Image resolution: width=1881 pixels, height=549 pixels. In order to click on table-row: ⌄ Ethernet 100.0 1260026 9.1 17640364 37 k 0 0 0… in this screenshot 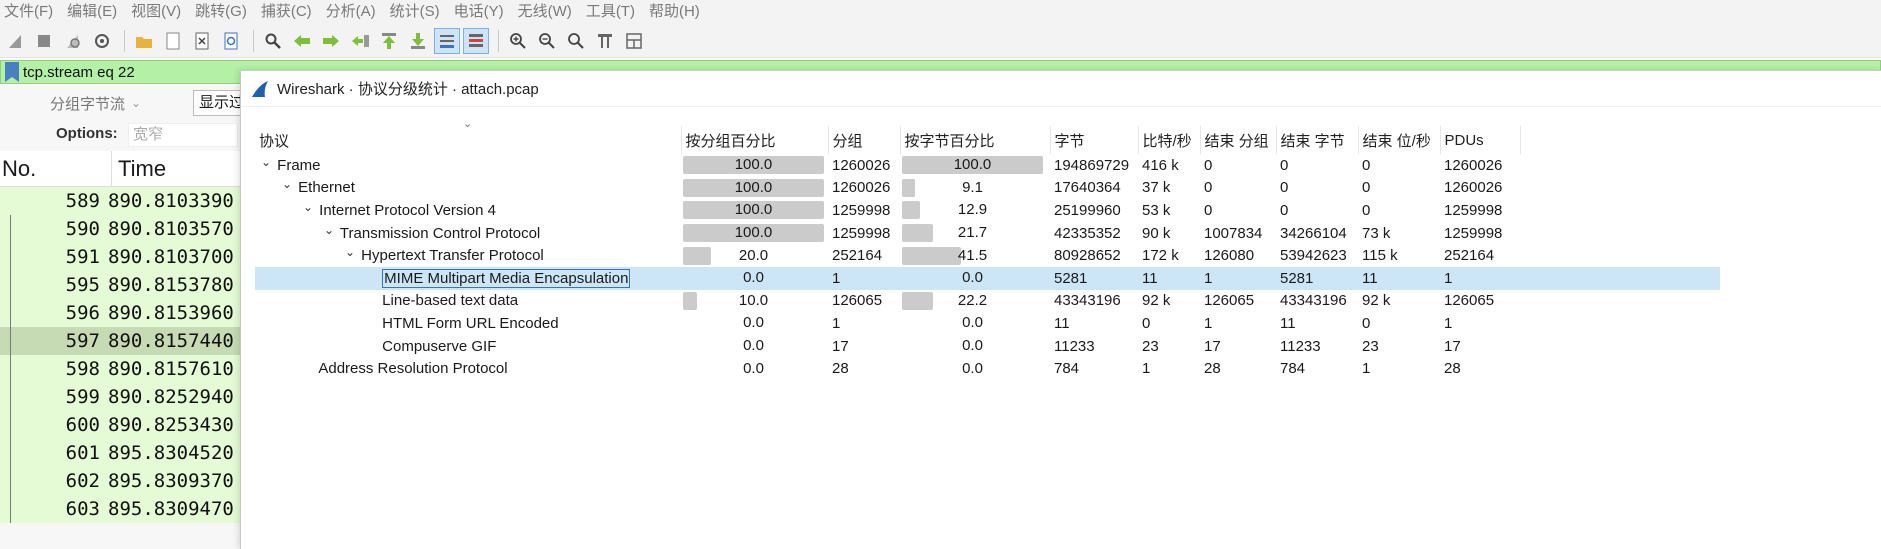, I will do `click(987, 188)`.